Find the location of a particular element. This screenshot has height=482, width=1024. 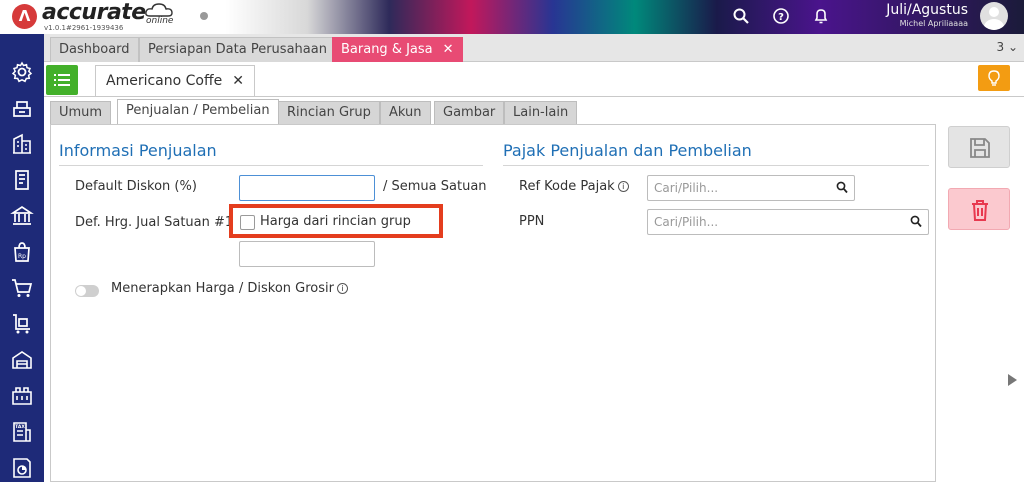

tab-label: Dashboard is located at coordinates (94, 49).